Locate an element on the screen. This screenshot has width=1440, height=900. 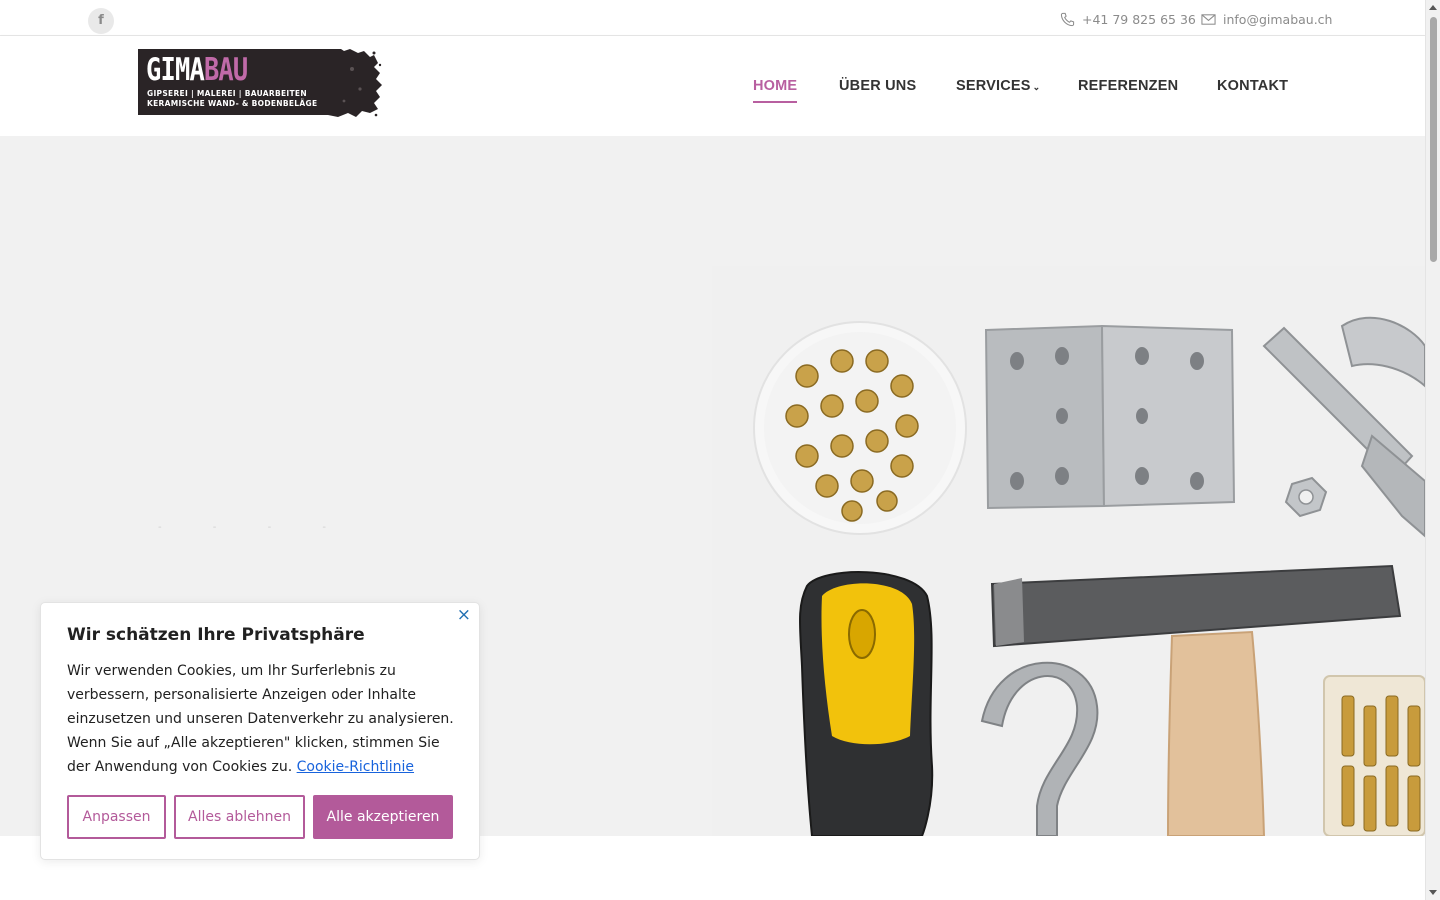
top-bar: f +41 79 825 65 36 info@gimabau.ch is located at coordinates (712, 18).